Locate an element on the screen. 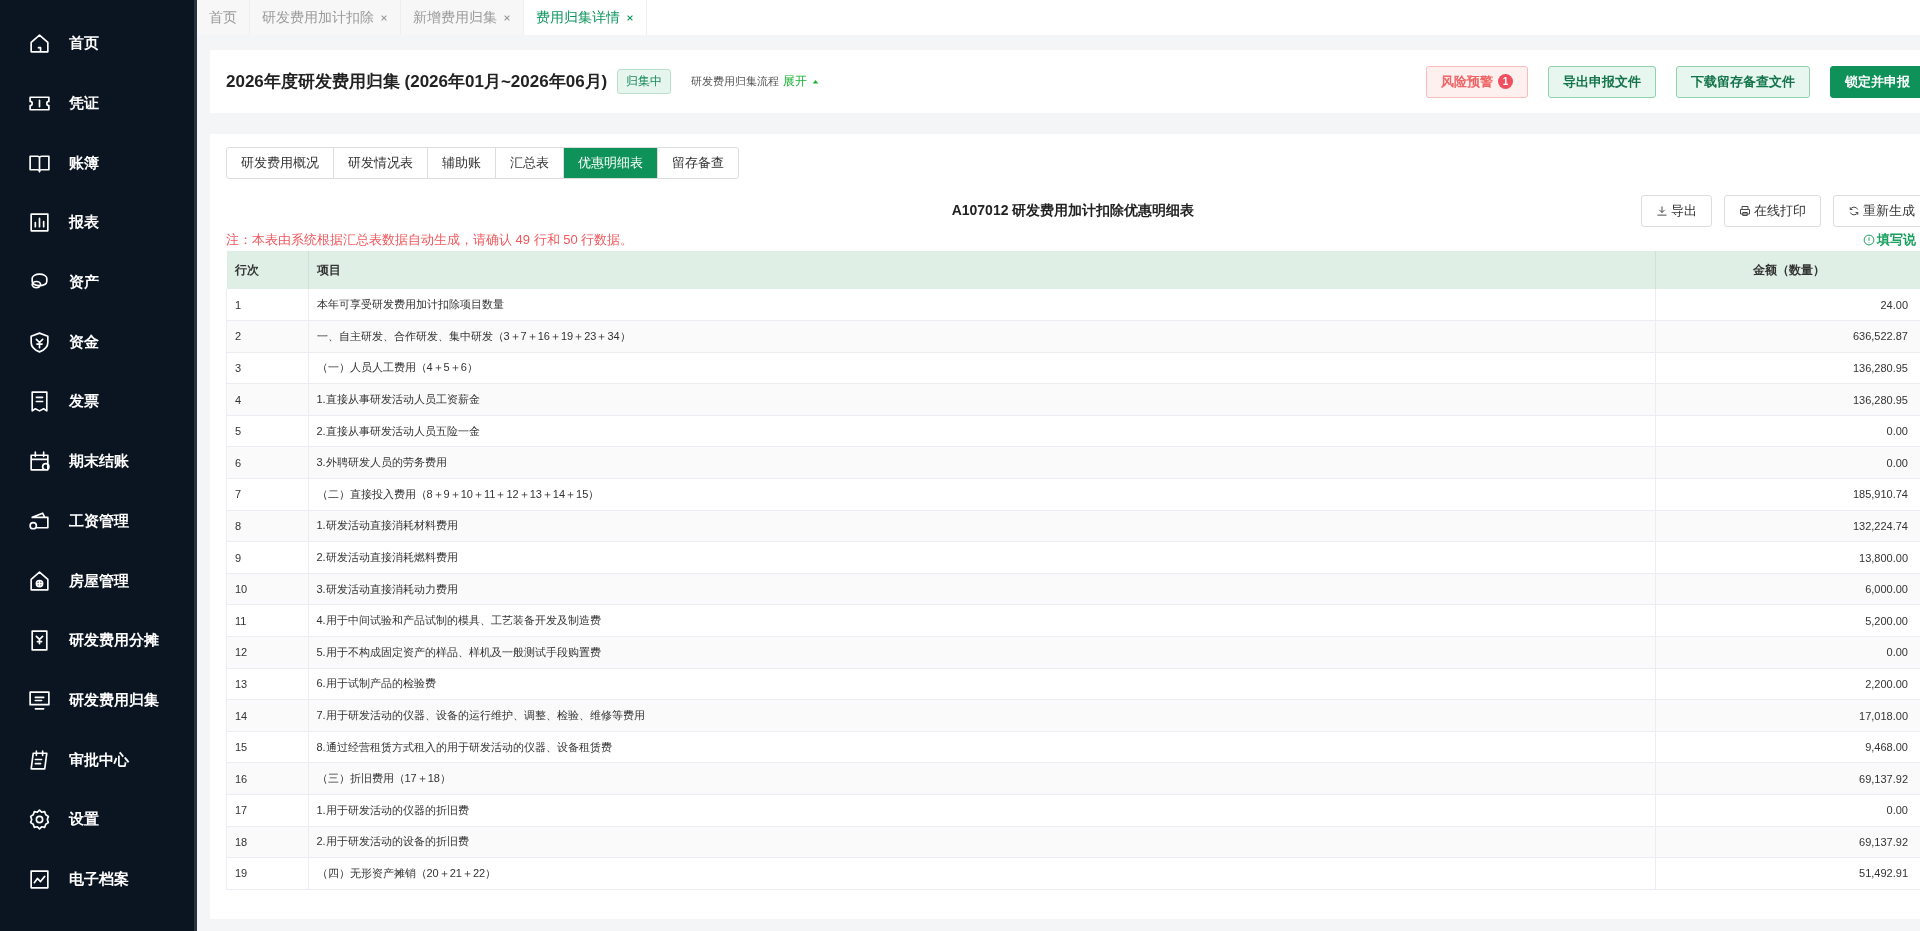  table-cell: 14 is located at coordinates (267, 715).